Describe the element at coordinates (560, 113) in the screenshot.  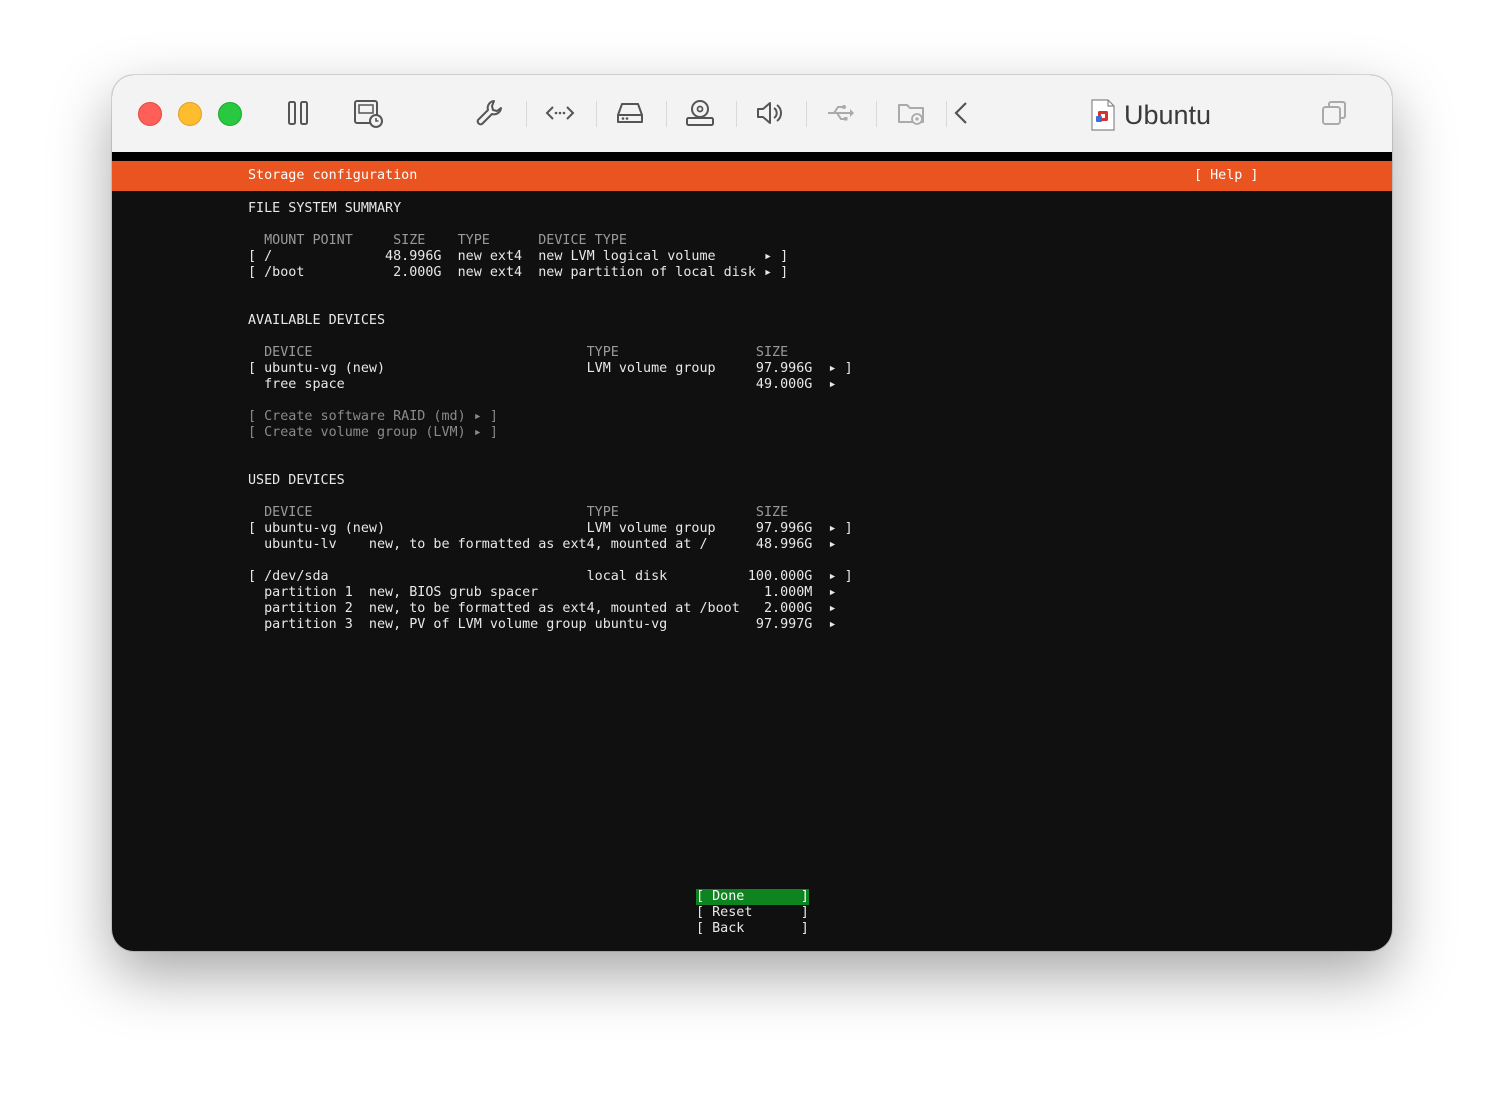
I see `code-arrows-icon` at that location.